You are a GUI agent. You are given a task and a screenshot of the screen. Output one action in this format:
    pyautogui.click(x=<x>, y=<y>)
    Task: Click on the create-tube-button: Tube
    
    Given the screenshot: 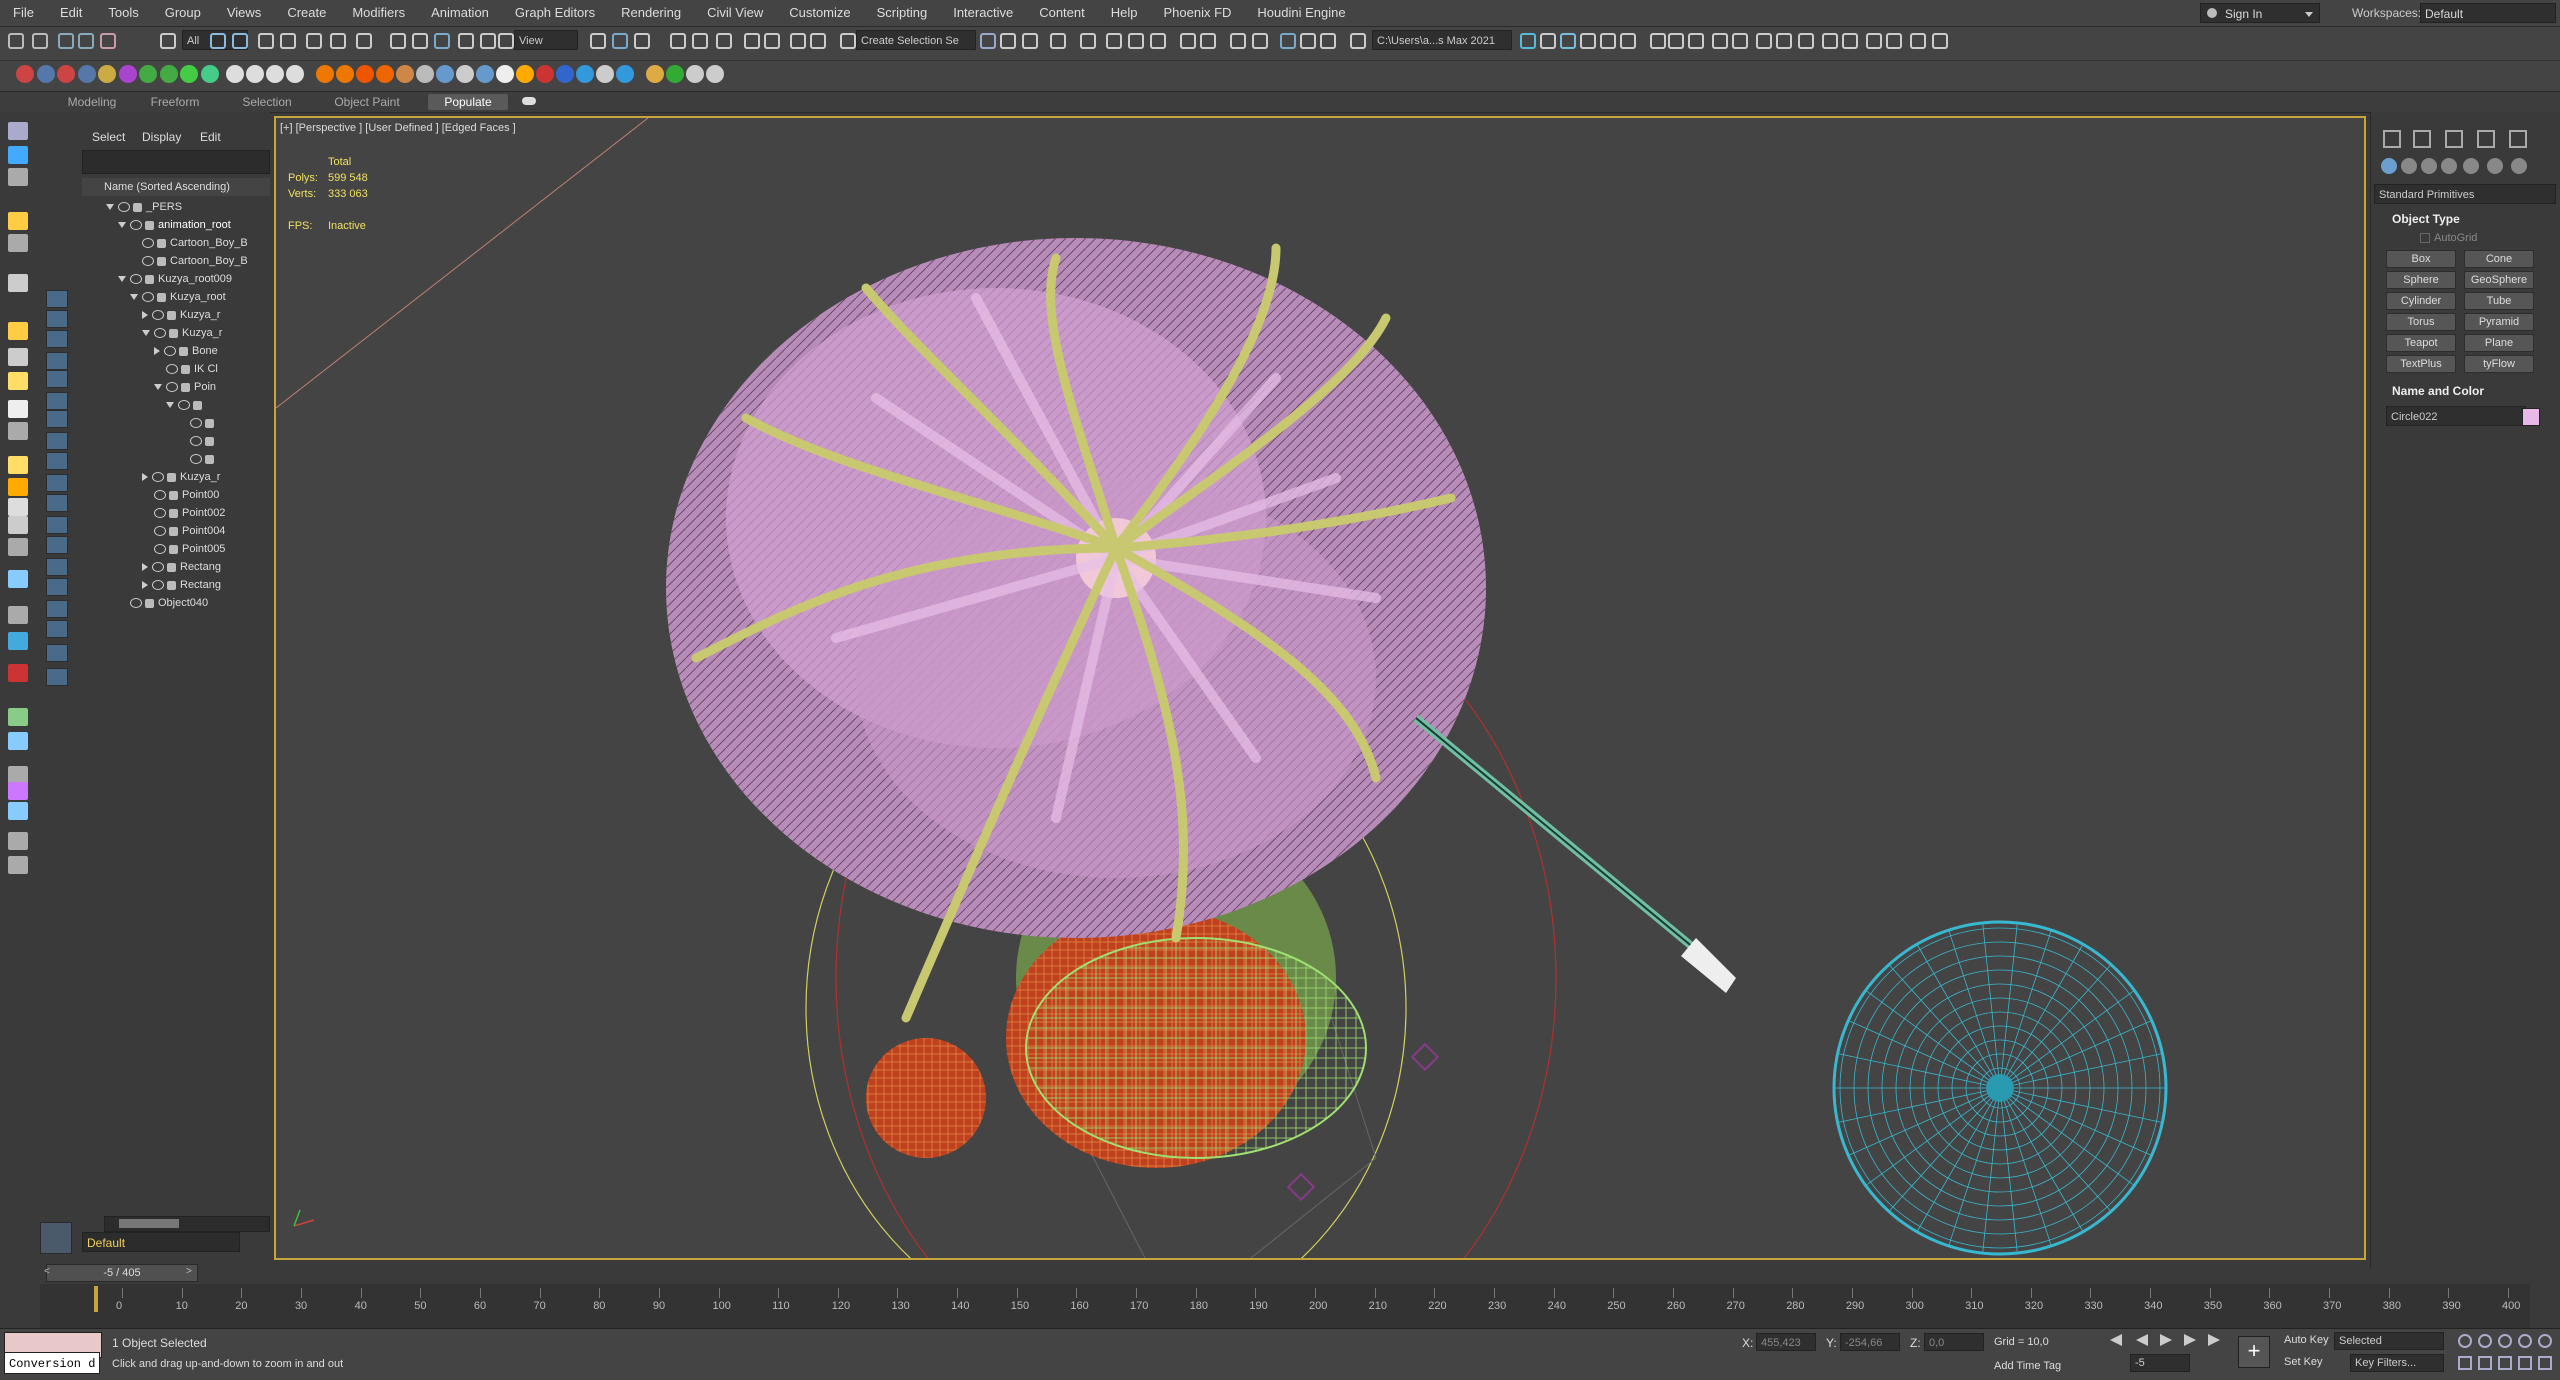 What is the action you would take?
    pyautogui.click(x=2499, y=301)
    